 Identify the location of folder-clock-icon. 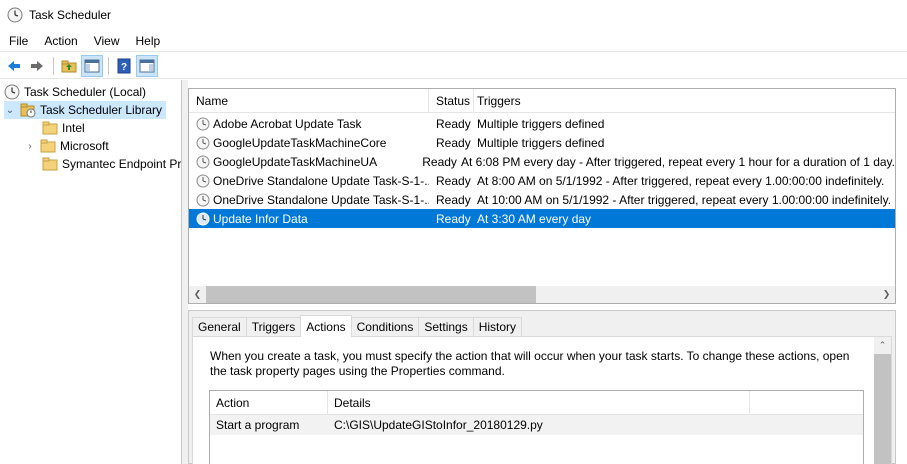
(28, 110).